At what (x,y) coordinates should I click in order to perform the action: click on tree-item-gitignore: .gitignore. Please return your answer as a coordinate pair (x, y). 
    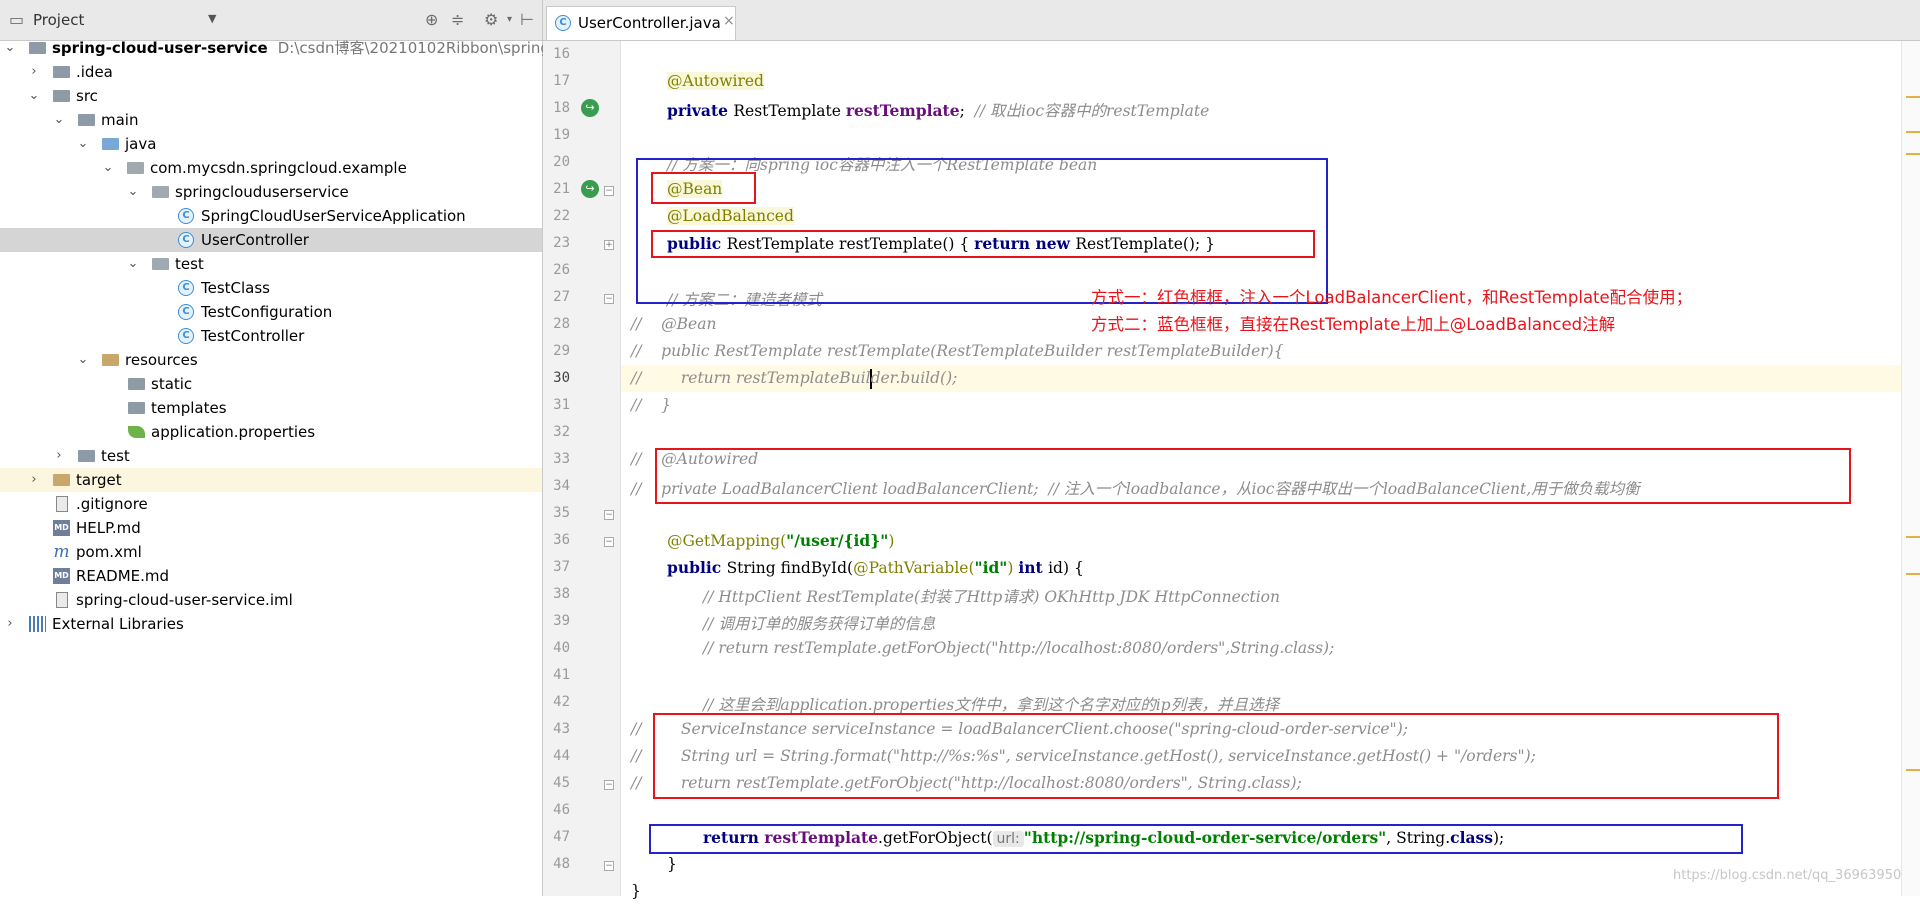
    Looking at the image, I should click on (271, 504).